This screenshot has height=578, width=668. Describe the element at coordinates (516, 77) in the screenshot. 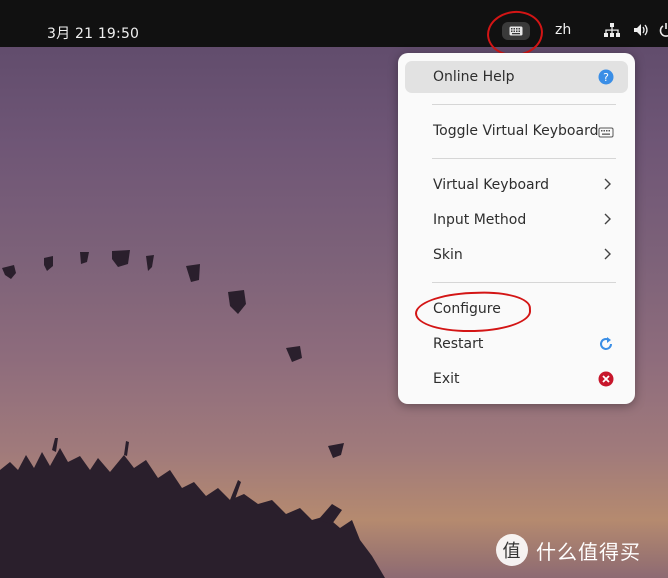

I see `menu-item-online-help: Online Help ?` at that location.